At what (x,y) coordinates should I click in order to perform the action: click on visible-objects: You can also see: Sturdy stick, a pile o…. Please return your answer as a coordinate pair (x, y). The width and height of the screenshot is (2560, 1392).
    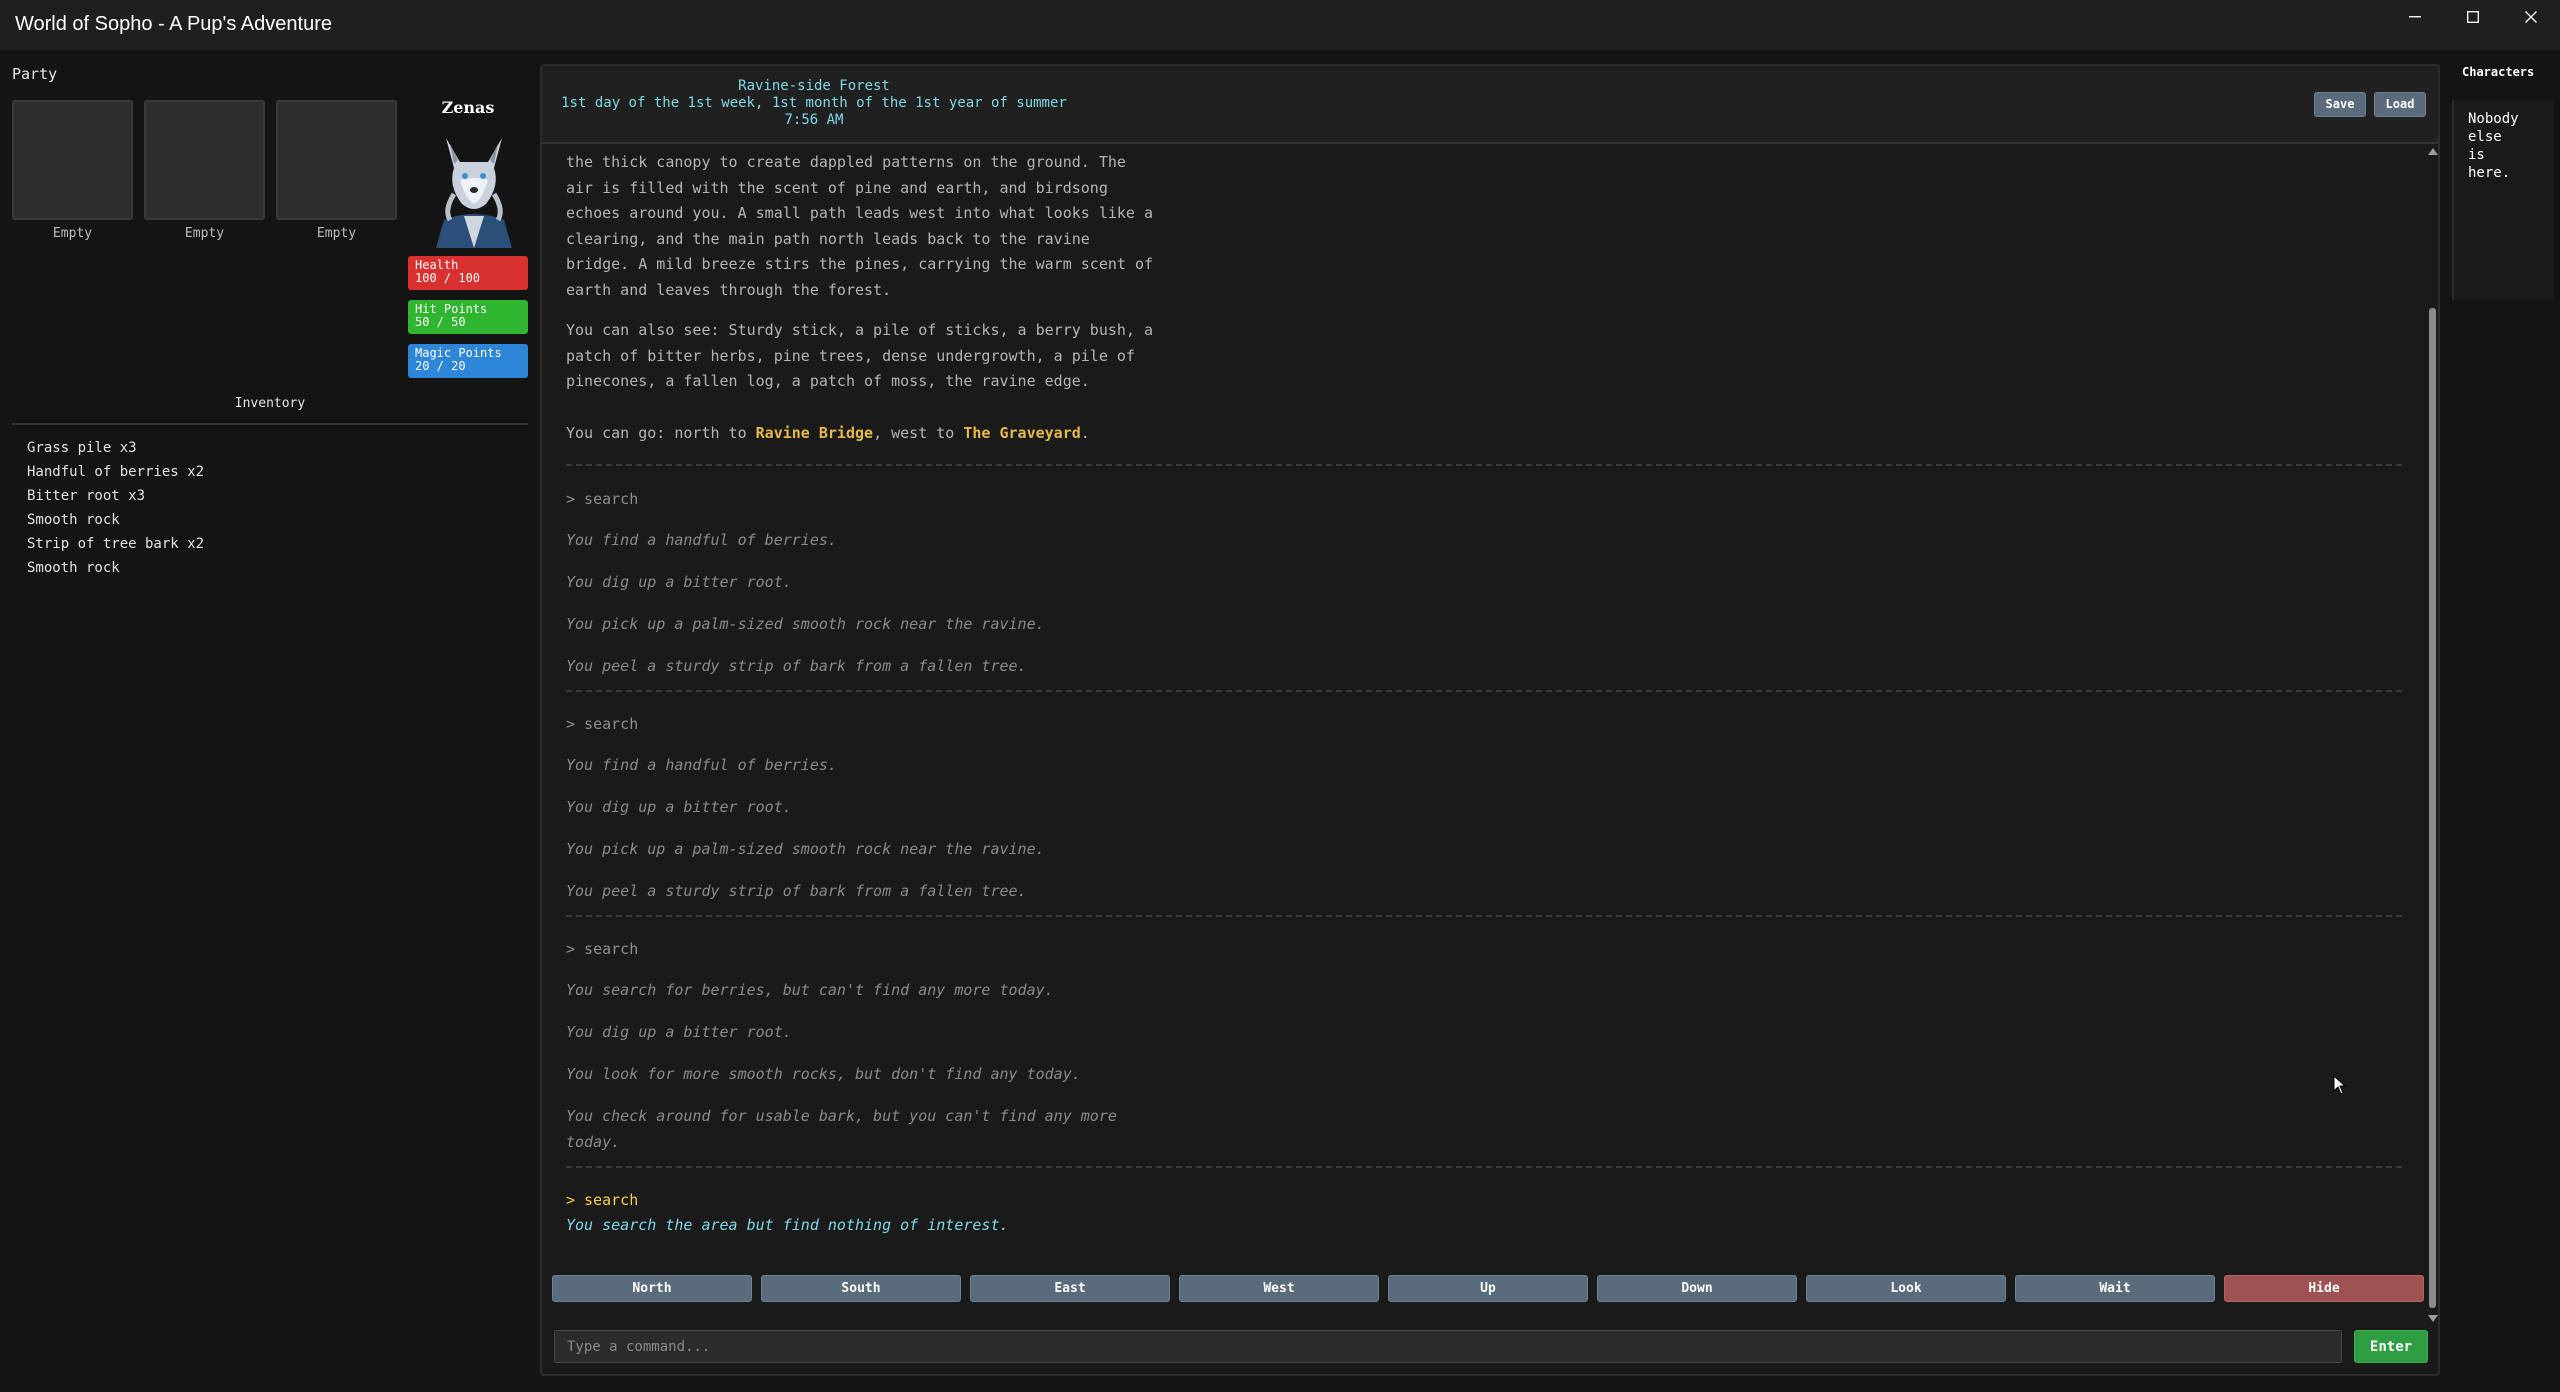
    Looking at the image, I should click on (859, 356).